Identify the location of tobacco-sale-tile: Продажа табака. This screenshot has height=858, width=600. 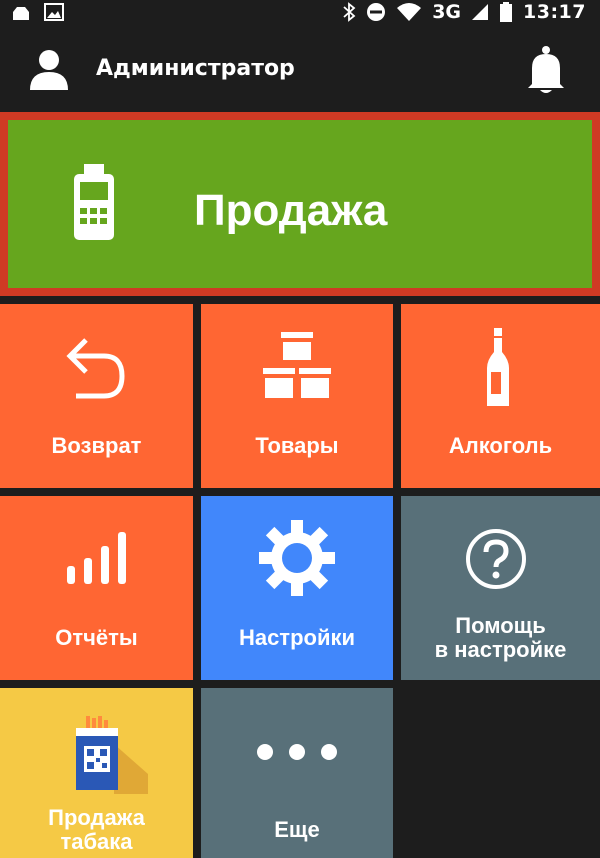
(96, 773).